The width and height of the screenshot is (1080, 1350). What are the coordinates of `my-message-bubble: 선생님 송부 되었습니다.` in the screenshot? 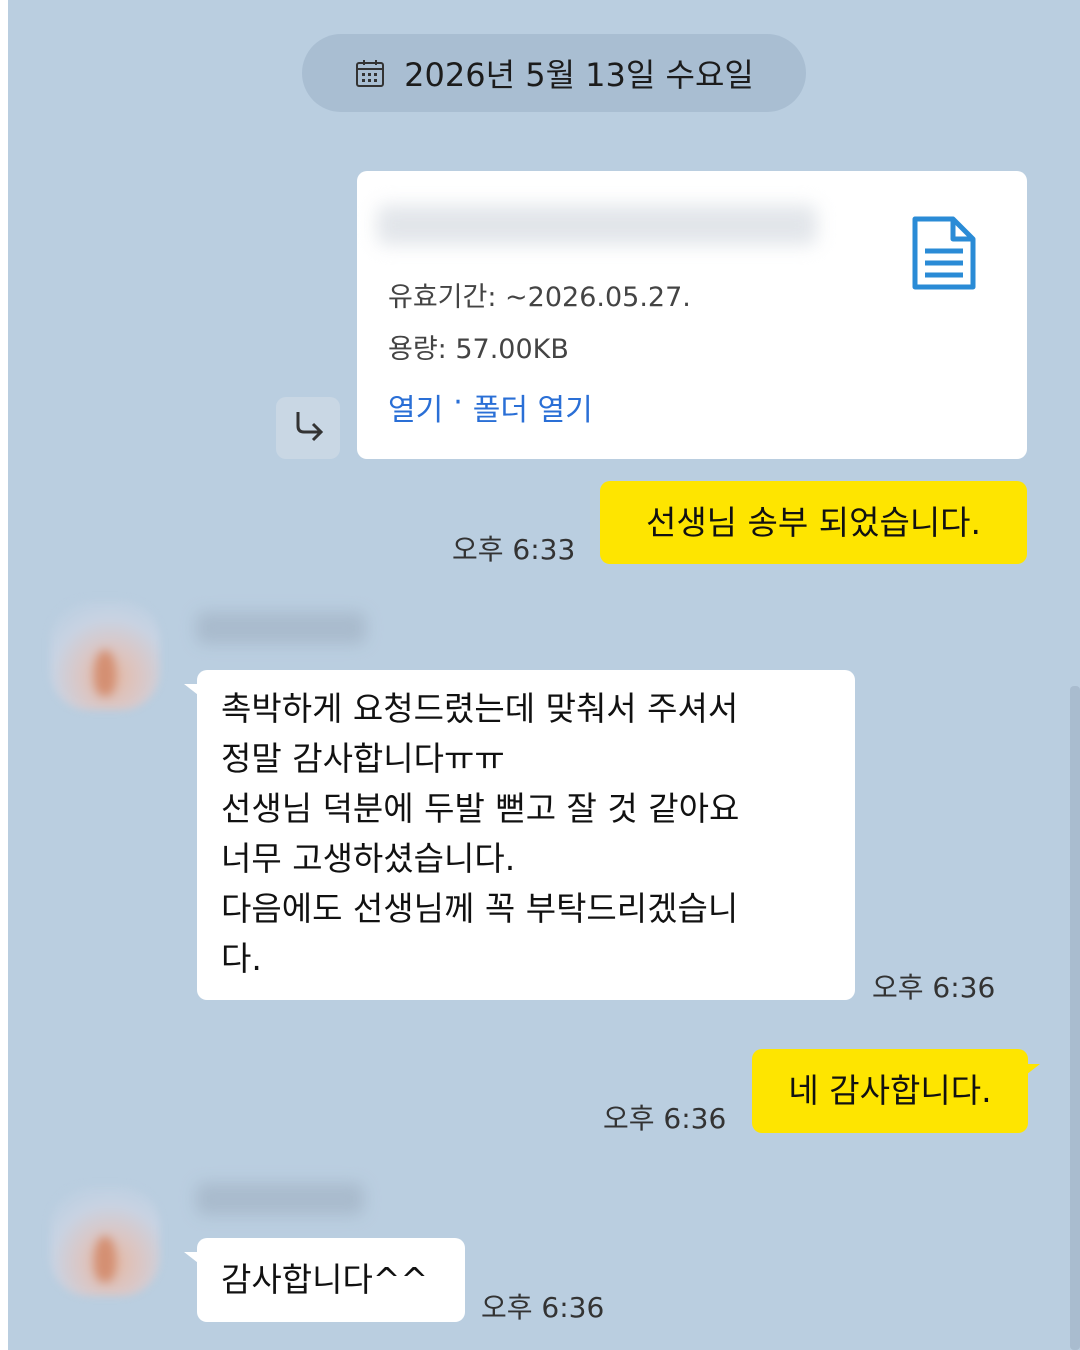 It's located at (813, 522).